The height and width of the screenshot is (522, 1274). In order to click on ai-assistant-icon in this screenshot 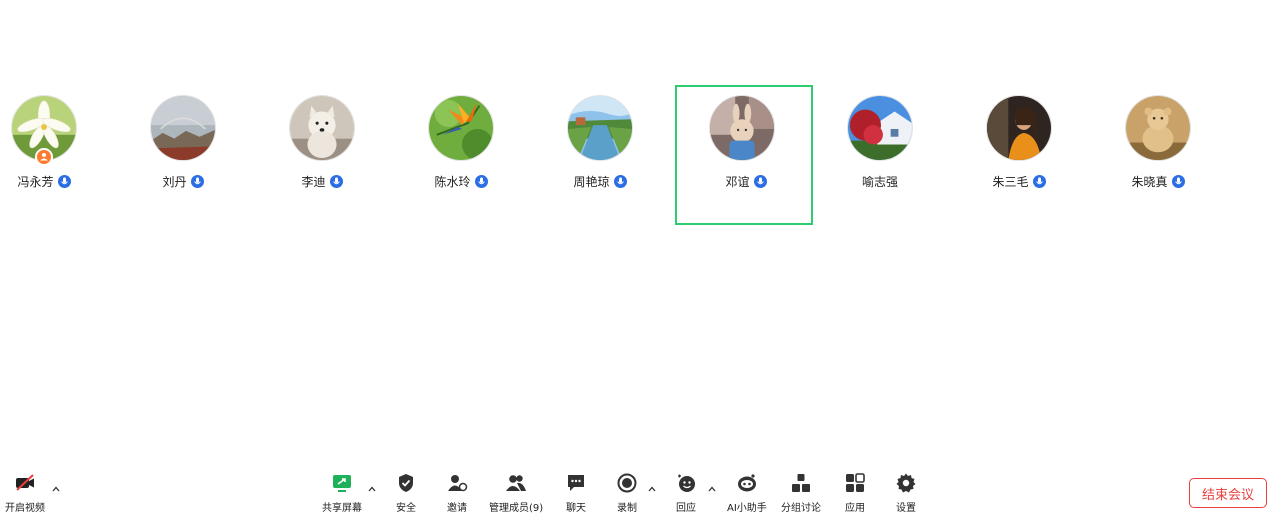, I will do `click(747, 483)`.